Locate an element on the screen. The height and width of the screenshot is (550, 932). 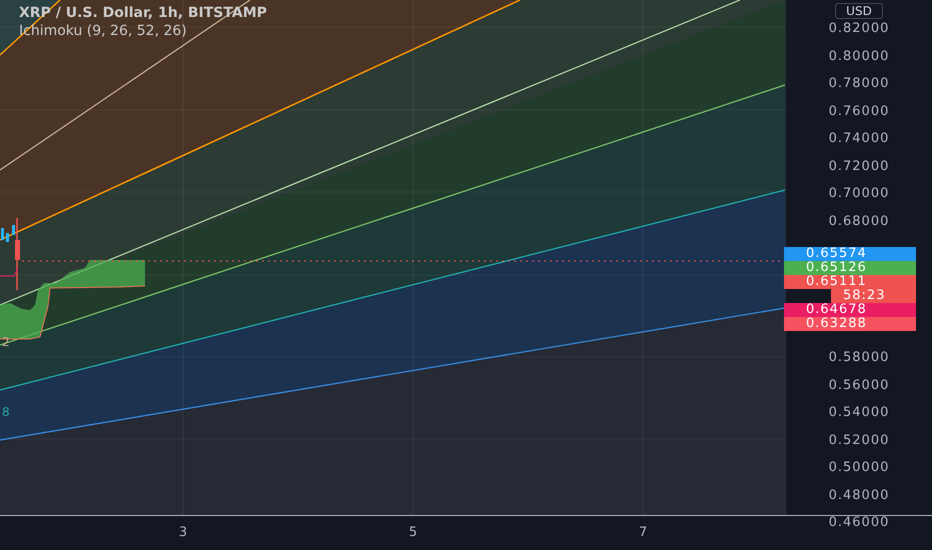
price-tick: 0.54000 is located at coordinates (859, 413).